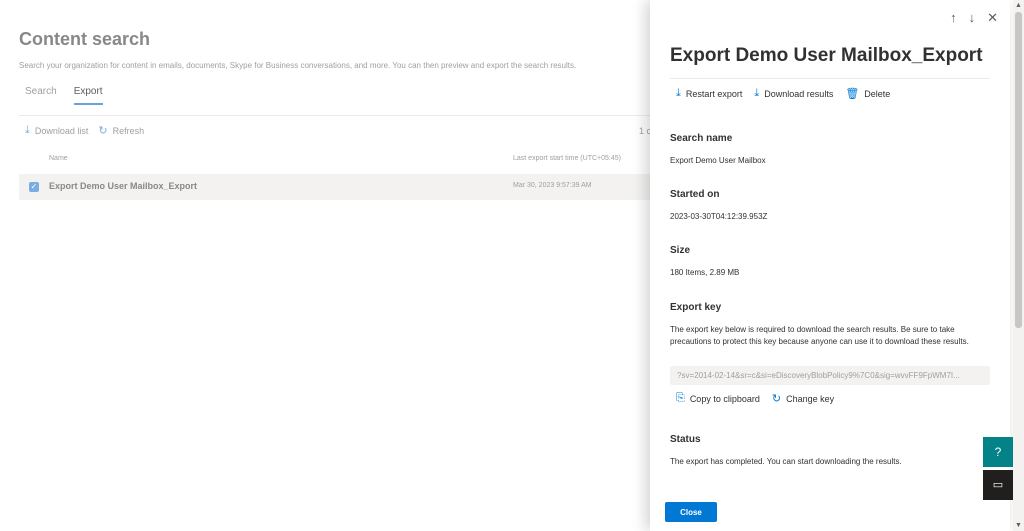 Image resolution: width=1024 pixels, height=531 pixels. What do you see at coordinates (85, 39) in the screenshot?
I see `page-title: Content search` at bounding box center [85, 39].